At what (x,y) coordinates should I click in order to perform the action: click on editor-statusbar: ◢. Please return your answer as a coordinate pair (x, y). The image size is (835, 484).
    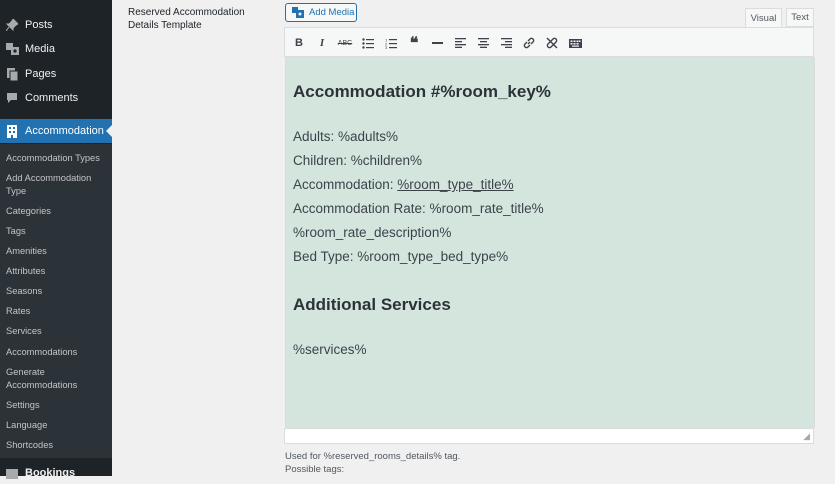
    Looking at the image, I should click on (549, 436).